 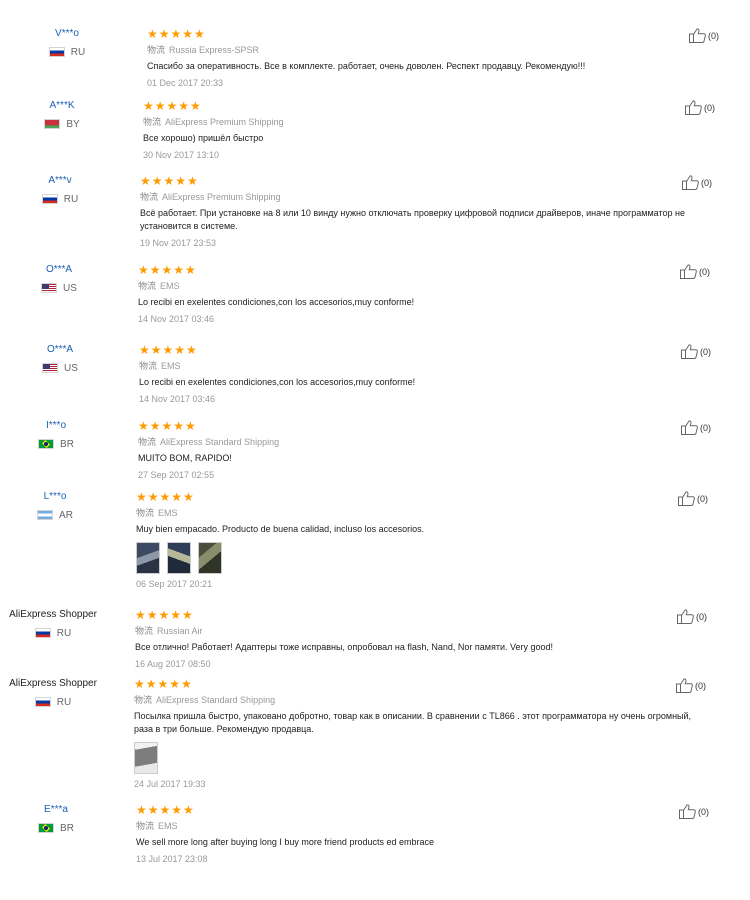 What do you see at coordinates (173, 664) in the screenshot?
I see `review-date: 16 Aug 2017 08:50` at bounding box center [173, 664].